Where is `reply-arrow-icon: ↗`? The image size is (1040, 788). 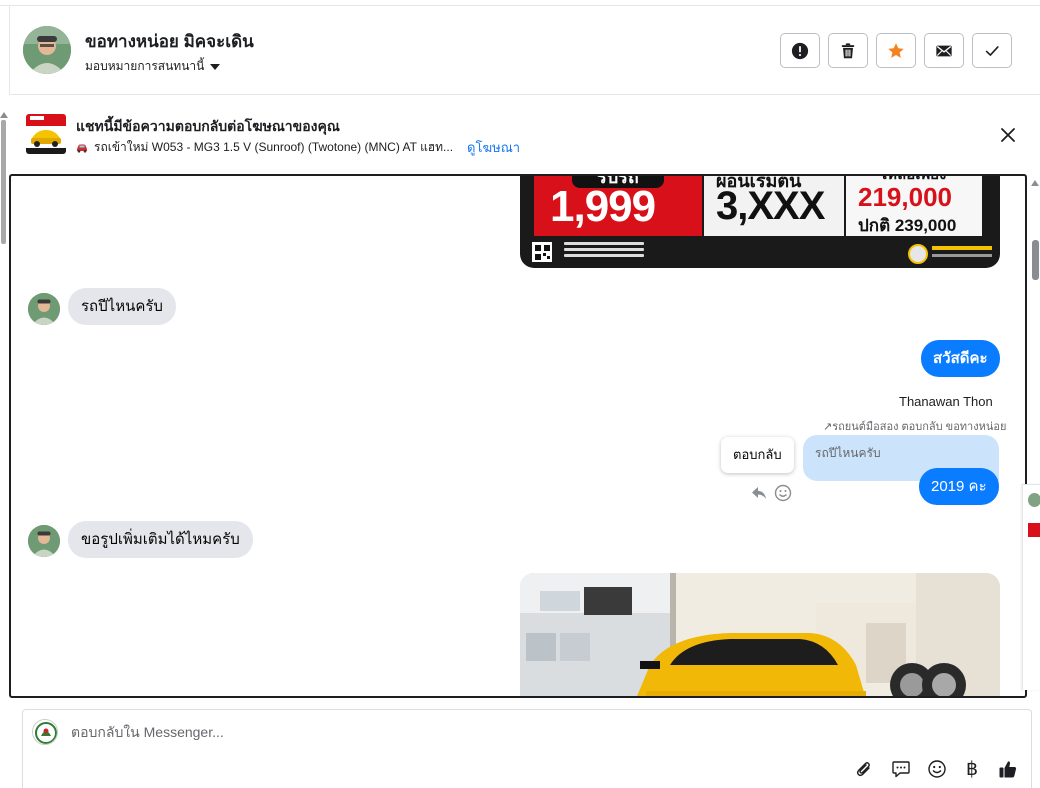
reply-arrow-icon: ↗ is located at coordinates (828, 427).